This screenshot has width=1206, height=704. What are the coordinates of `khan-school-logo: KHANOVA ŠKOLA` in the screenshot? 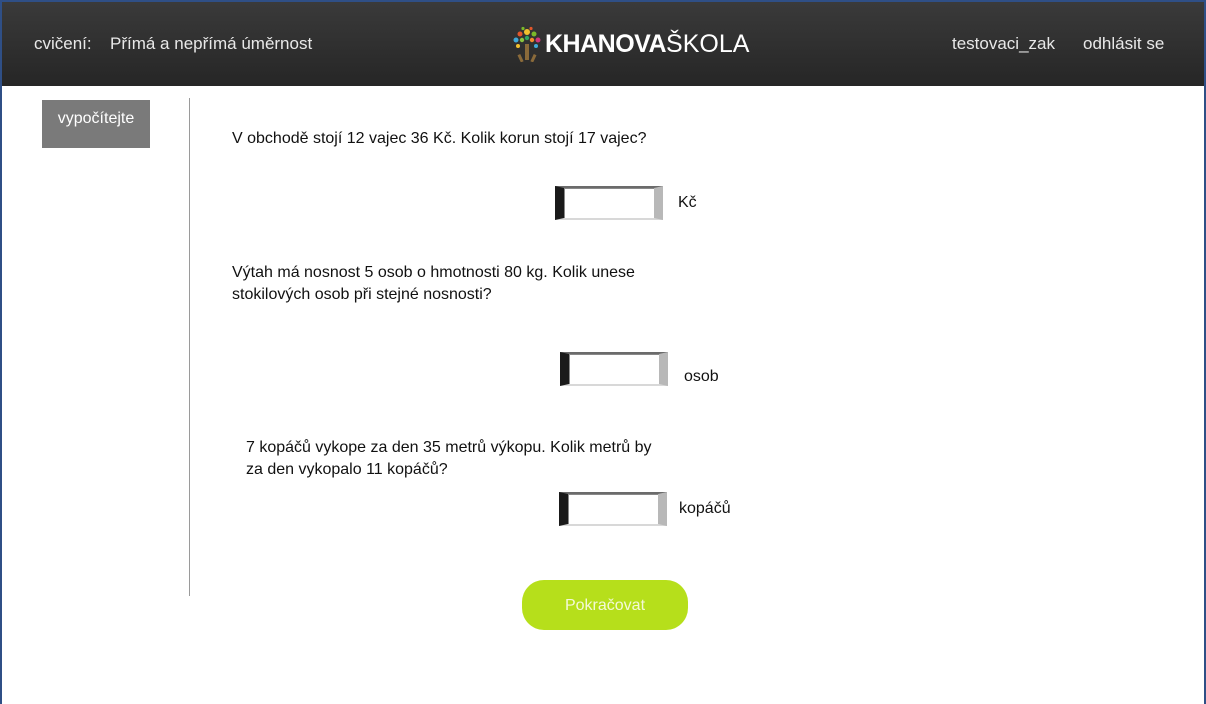 It's located at (630, 44).